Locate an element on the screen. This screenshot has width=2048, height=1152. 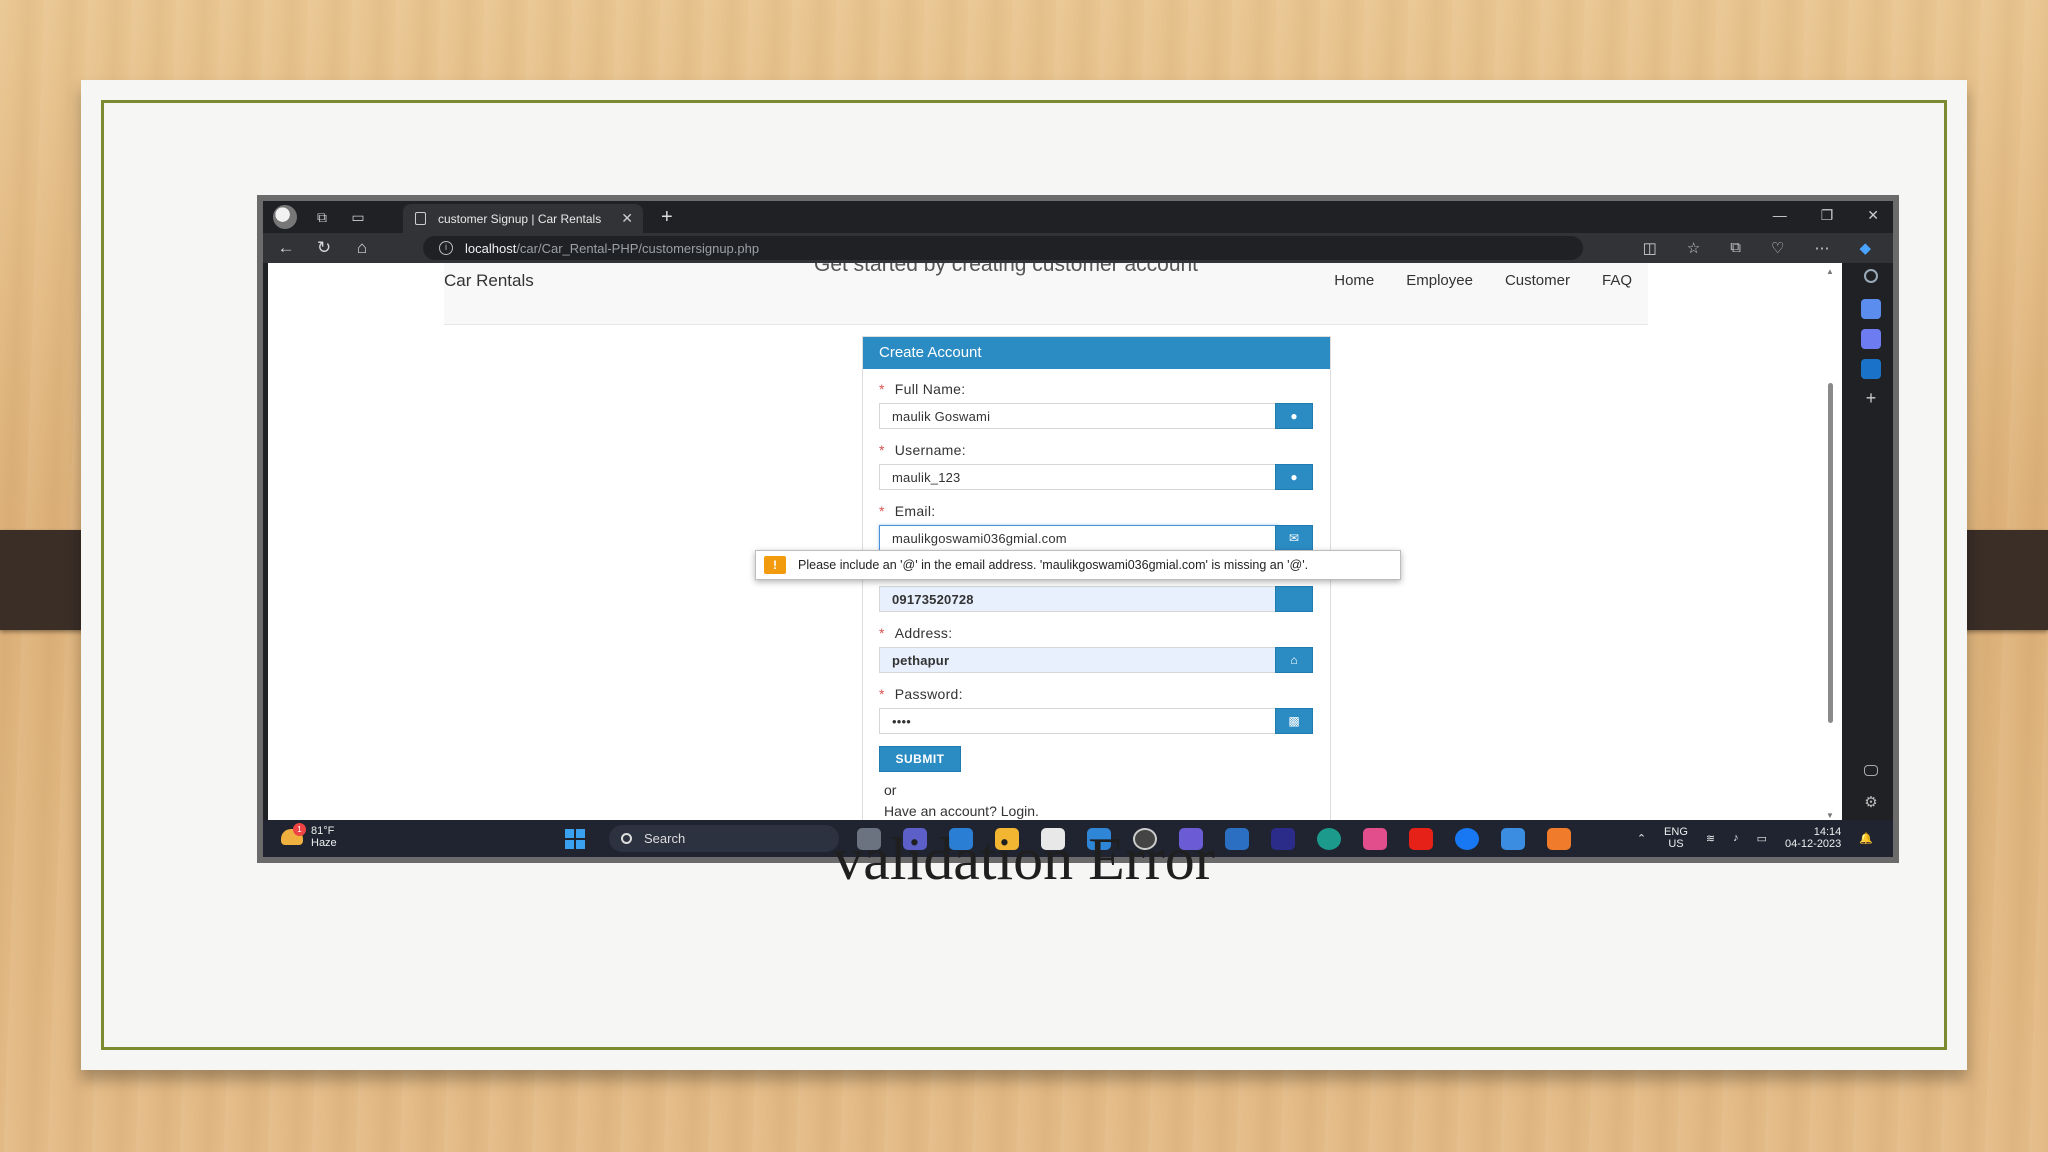
password-input: •••• is located at coordinates (1079, 721).